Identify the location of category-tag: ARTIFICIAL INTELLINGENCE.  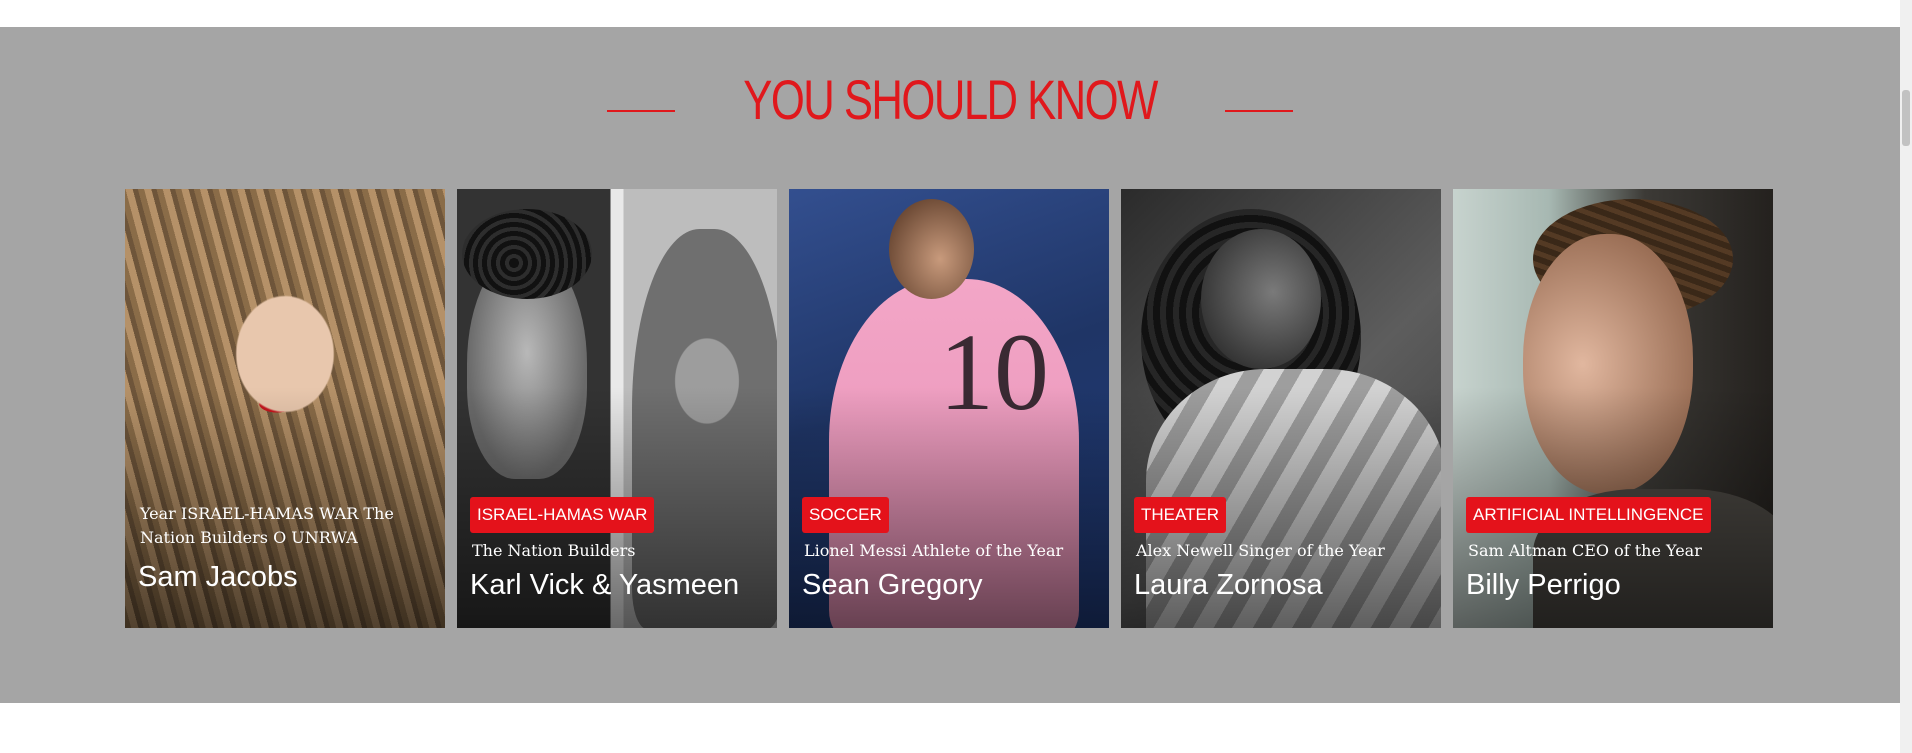
(1588, 515).